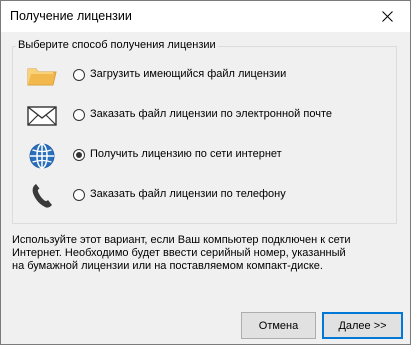 Image resolution: width=411 pixels, height=345 pixels. I want to click on radio-order-phone, so click(79, 195).